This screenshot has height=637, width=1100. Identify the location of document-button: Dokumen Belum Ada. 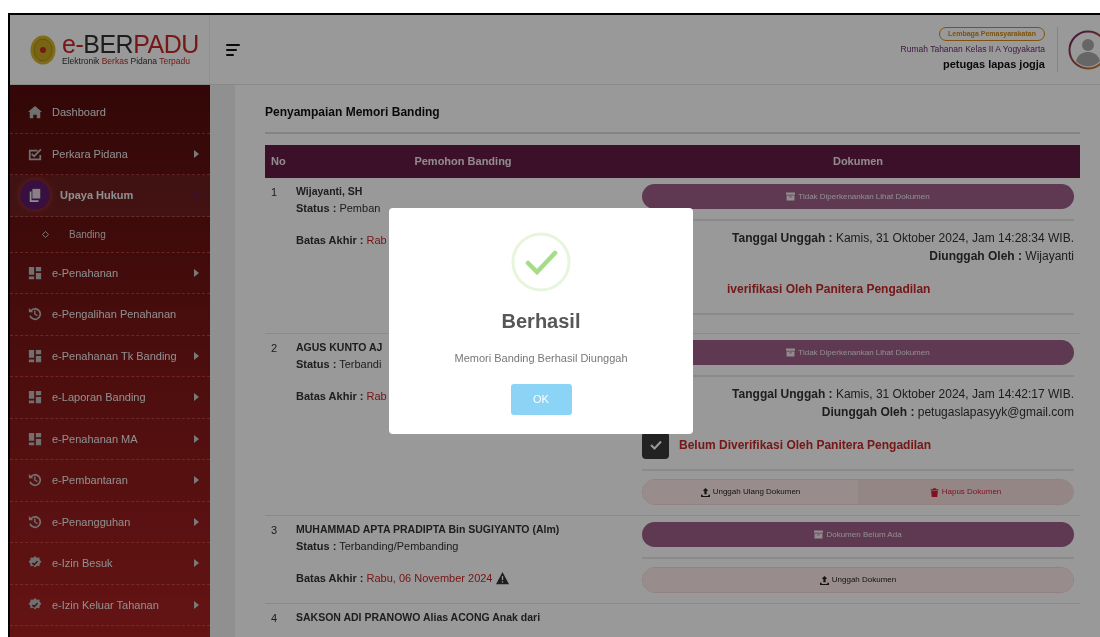
(858, 534).